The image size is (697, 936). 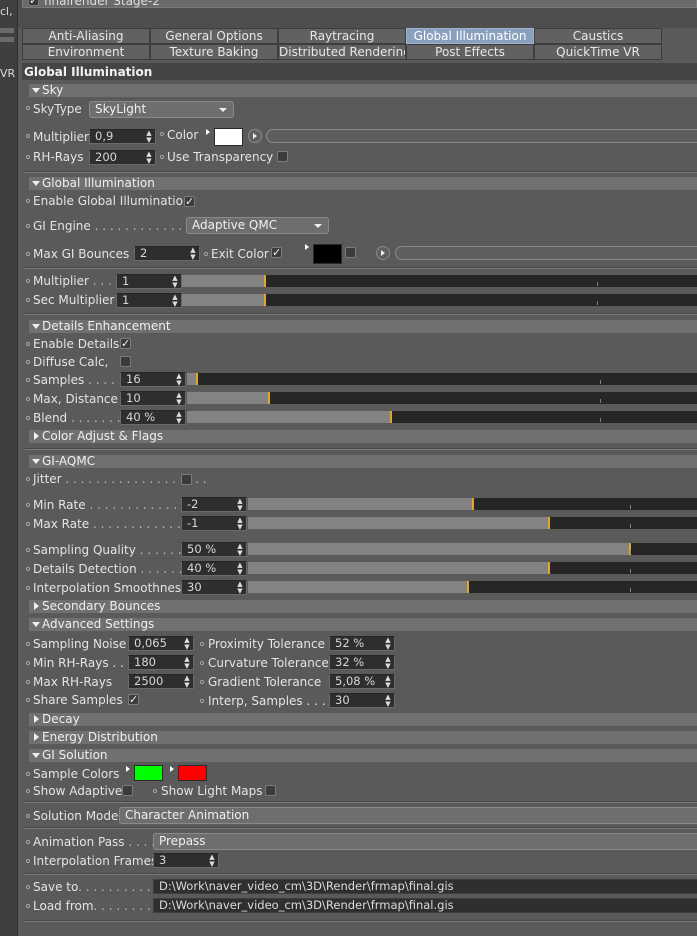 I want to click on tab-global-illumination: Global Illumination, so click(x=470, y=36).